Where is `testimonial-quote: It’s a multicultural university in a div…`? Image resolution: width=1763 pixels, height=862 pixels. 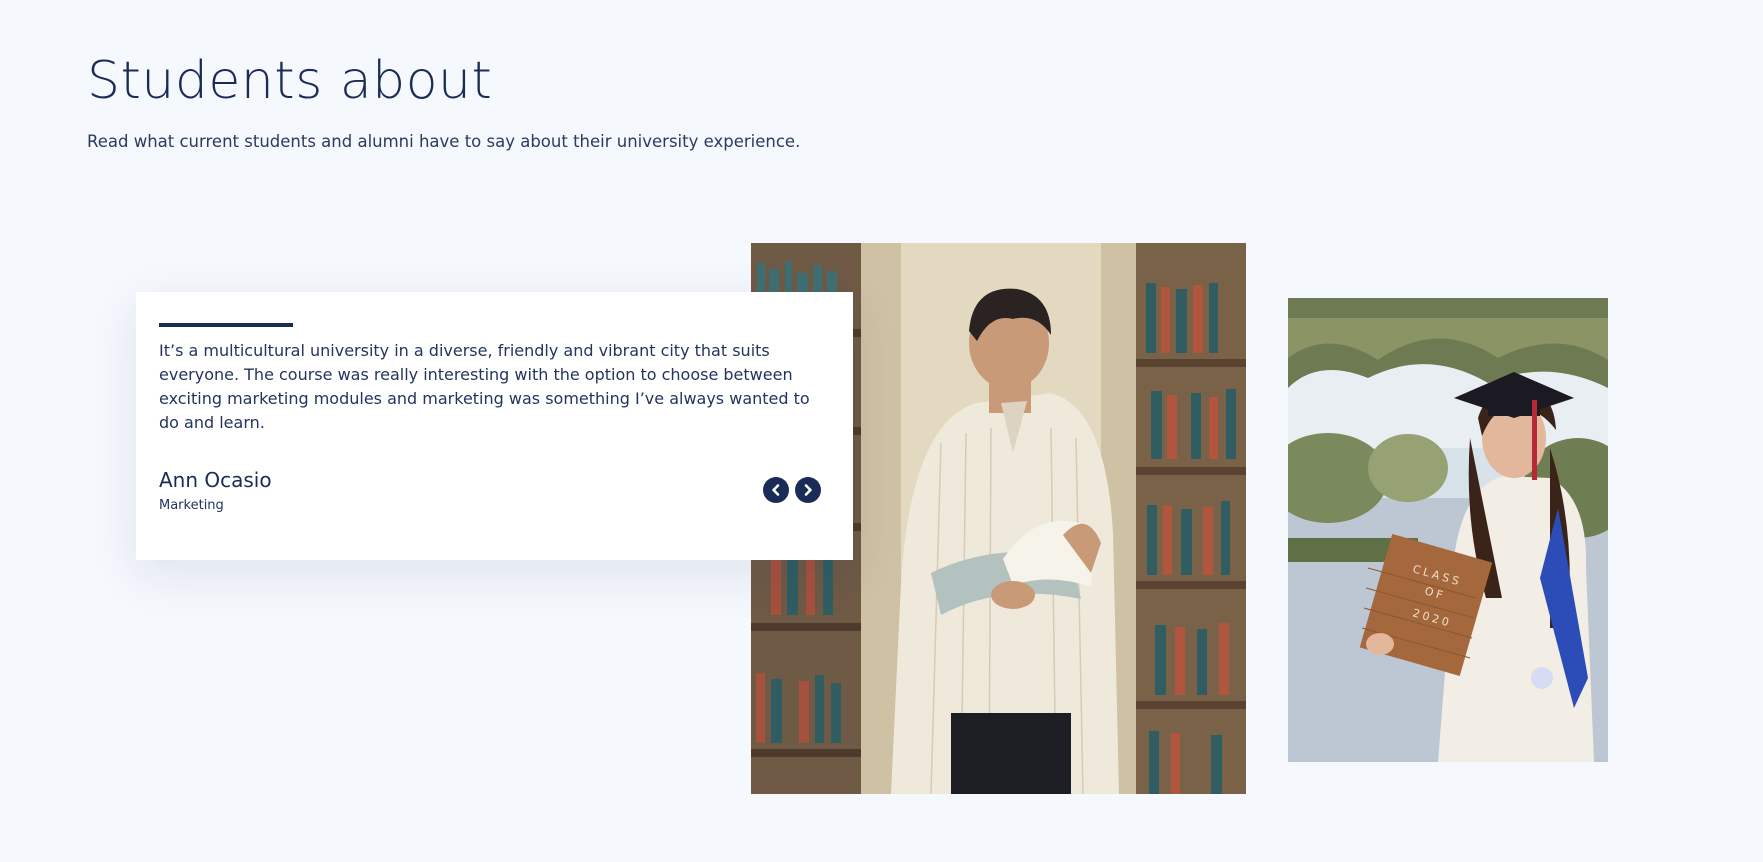
testimonial-quote: It’s a multicultural university in a div… is located at coordinates (484, 386).